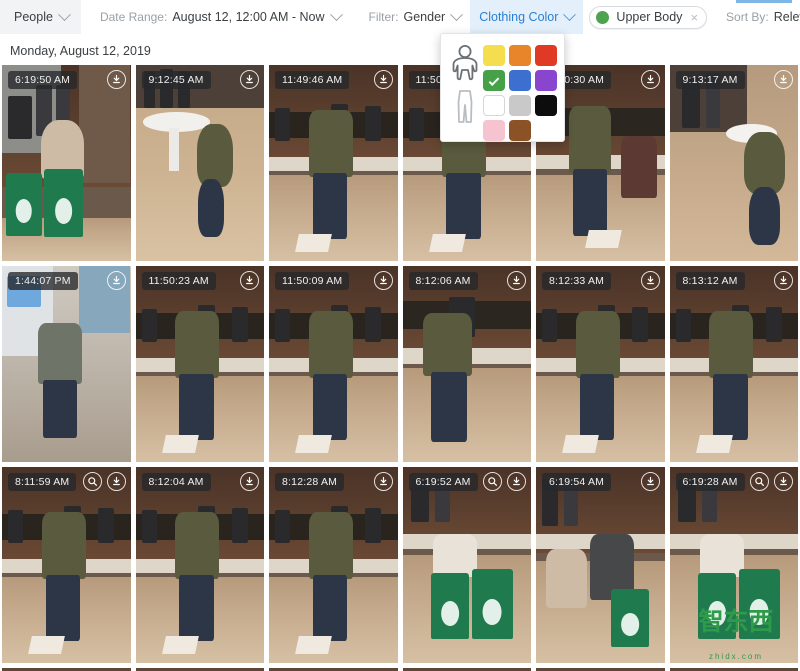 This screenshot has height=671, width=800. Describe the element at coordinates (333, 364) in the screenshot. I see `result-tile: 11:50:09 AM` at that location.